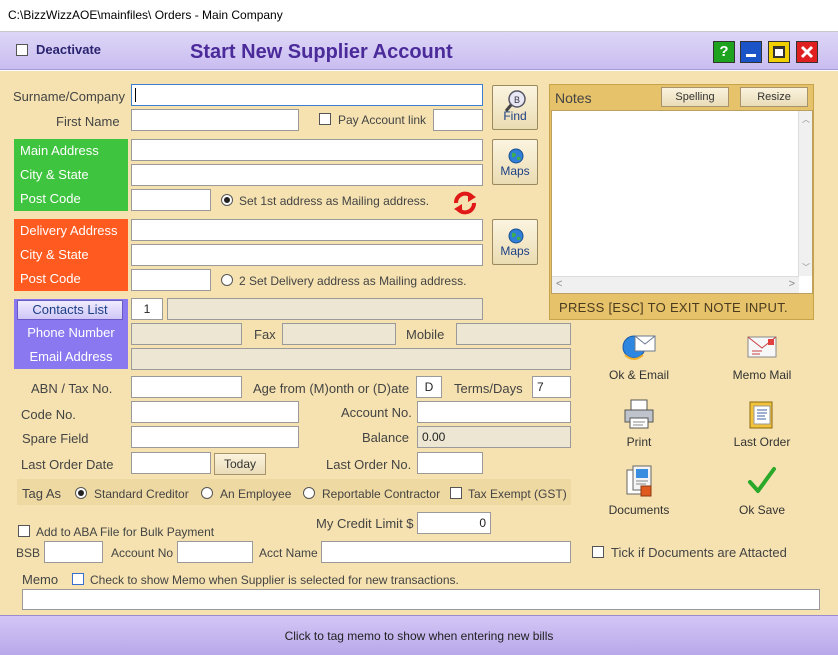 The height and width of the screenshot is (655, 838). Describe the element at coordinates (751, 52) in the screenshot. I see `minimize-button` at that location.